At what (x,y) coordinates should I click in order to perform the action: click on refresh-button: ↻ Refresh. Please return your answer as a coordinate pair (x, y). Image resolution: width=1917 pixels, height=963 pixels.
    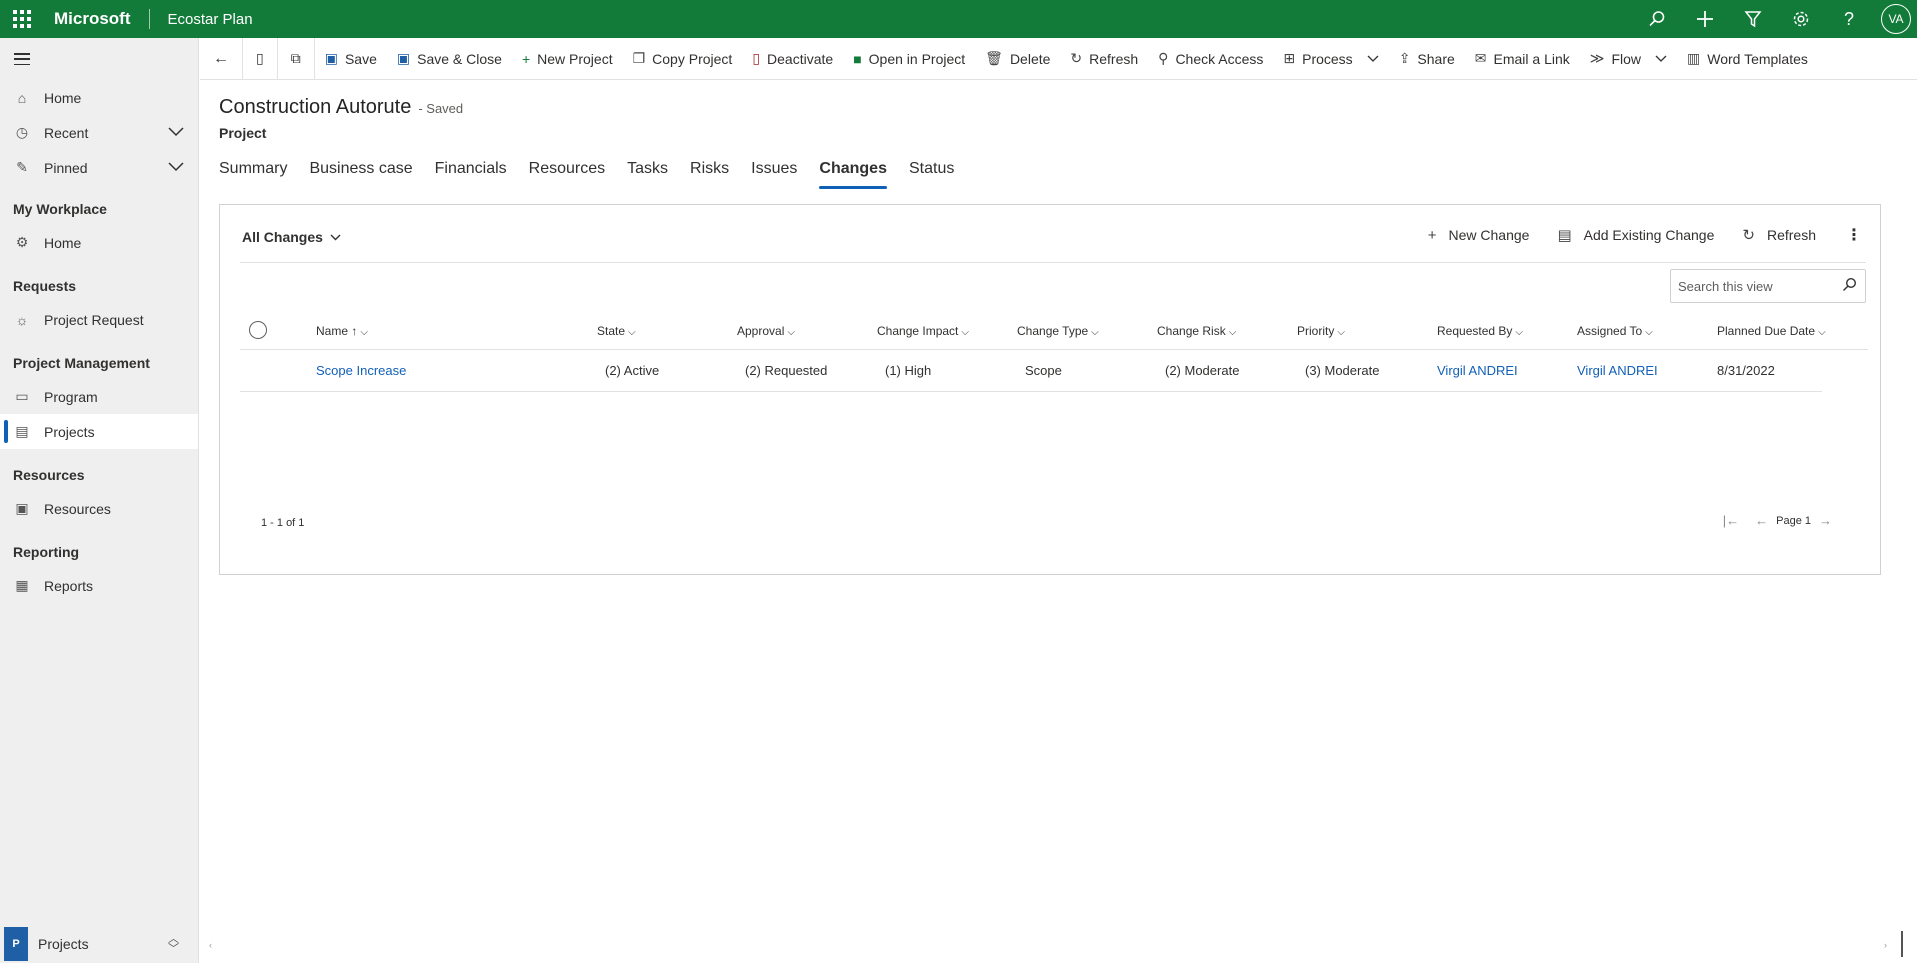
    Looking at the image, I should click on (1104, 58).